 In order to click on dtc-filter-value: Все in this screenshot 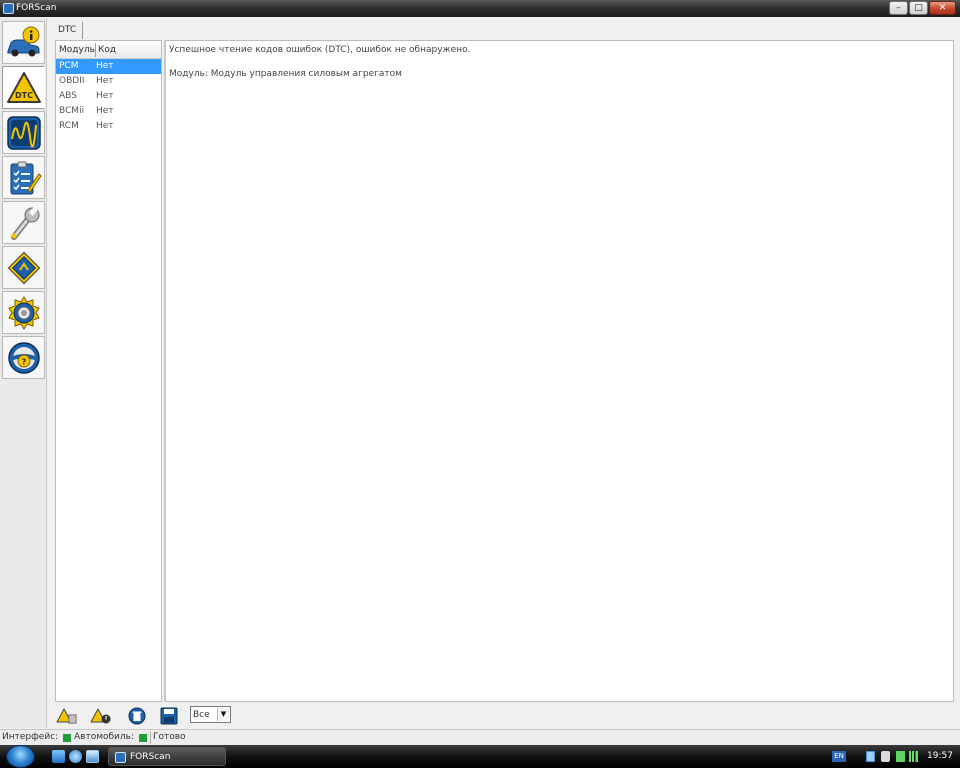, I will do `click(201, 715)`.